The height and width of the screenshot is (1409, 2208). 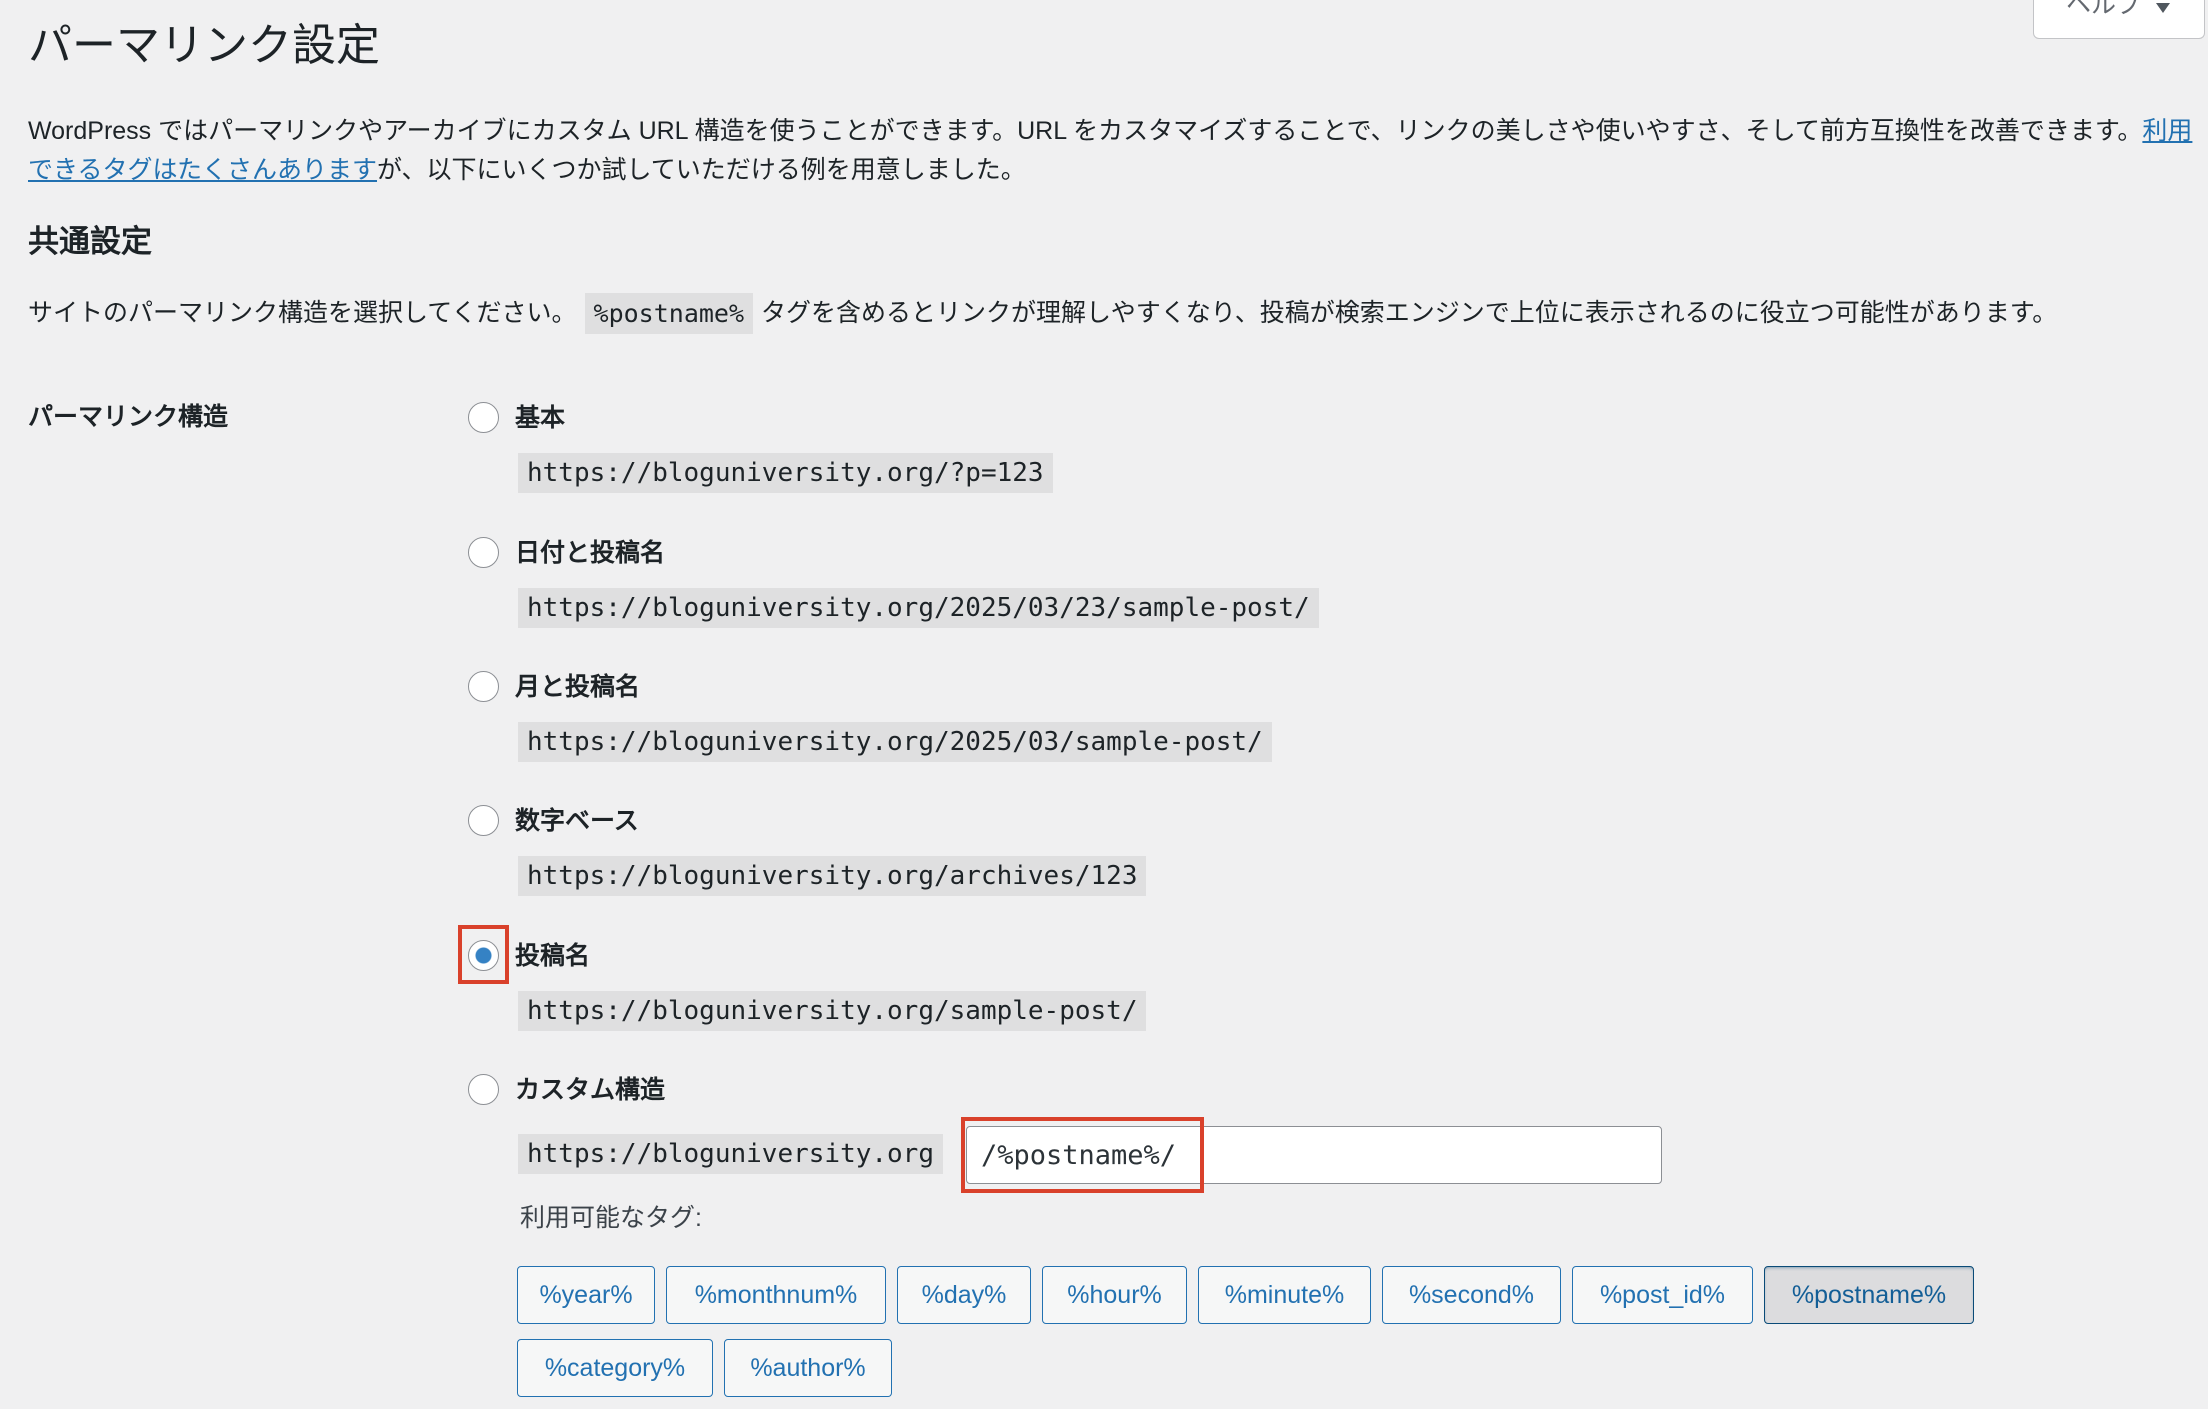 What do you see at coordinates (483, 1089) in the screenshot?
I see `radio-custom` at bounding box center [483, 1089].